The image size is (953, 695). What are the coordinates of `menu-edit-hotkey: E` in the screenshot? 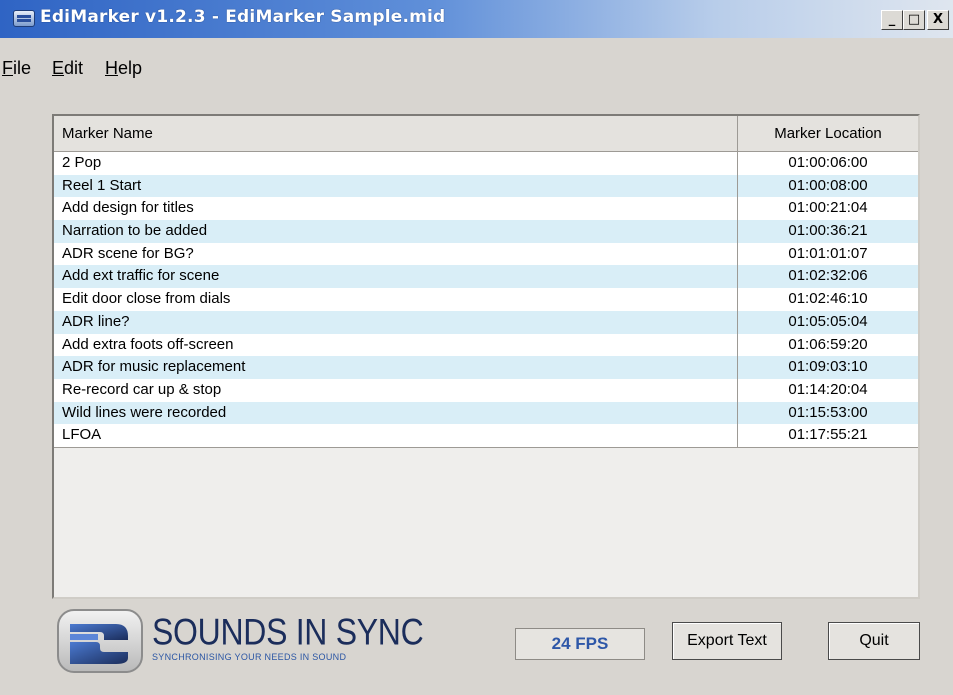 It's located at (58, 68).